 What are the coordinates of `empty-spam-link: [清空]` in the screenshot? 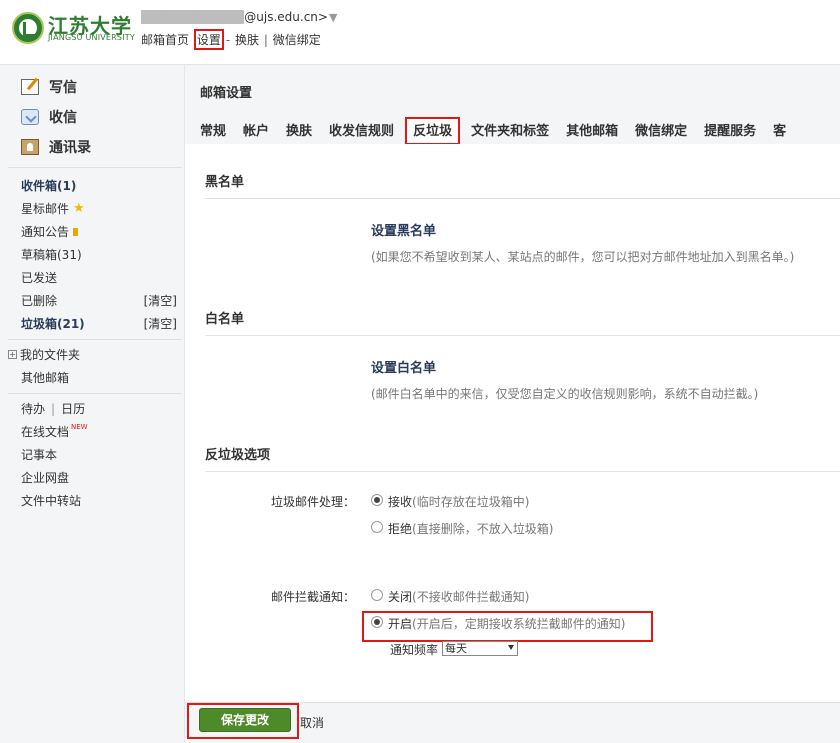 It's located at (160, 323).